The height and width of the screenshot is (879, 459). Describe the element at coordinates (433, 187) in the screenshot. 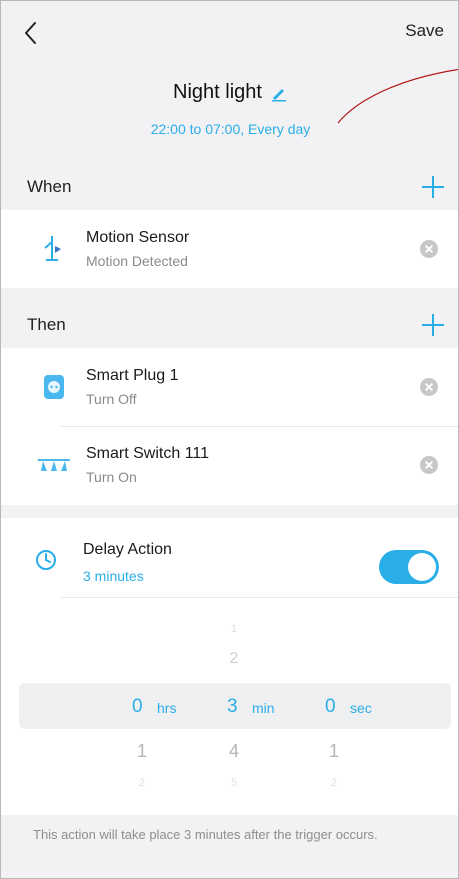

I see `add-trigger-plus-icon` at that location.